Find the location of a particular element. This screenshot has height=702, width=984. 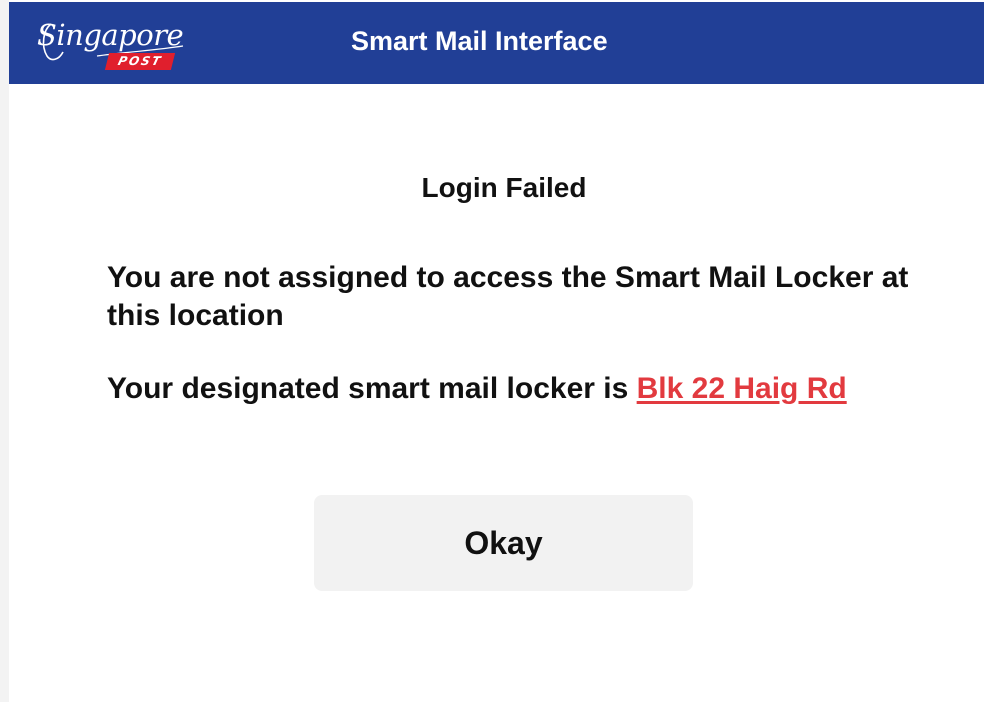

header-title: Smart Mail Interface is located at coordinates (479, 41).